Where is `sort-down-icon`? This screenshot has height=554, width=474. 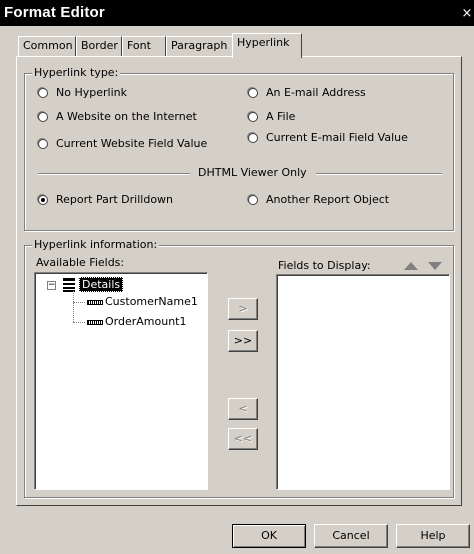
sort-down-icon is located at coordinates (435, 266).